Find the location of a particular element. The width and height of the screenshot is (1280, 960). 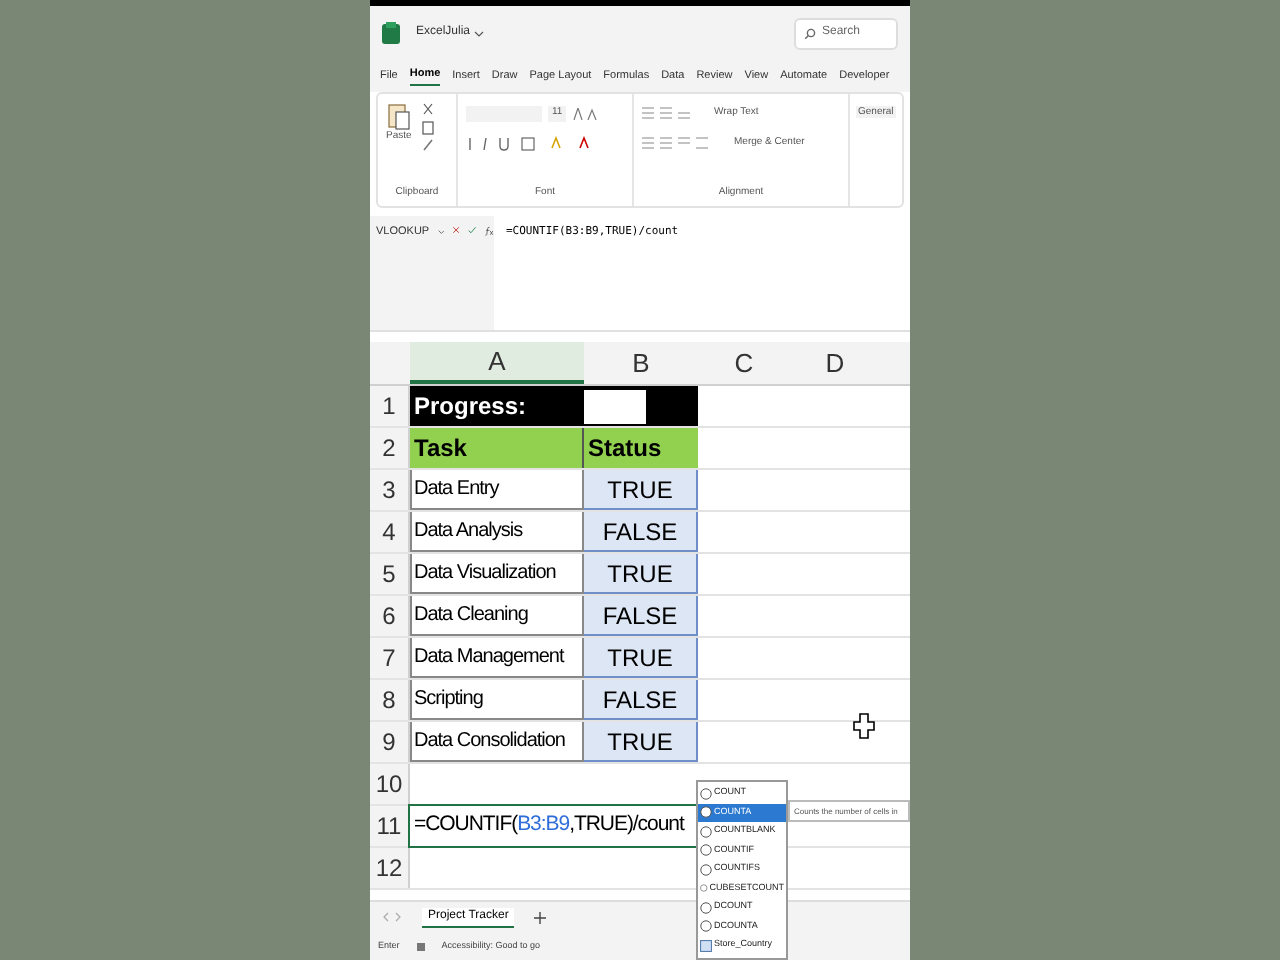

cursor-icon is located at coordinates (864, 726).